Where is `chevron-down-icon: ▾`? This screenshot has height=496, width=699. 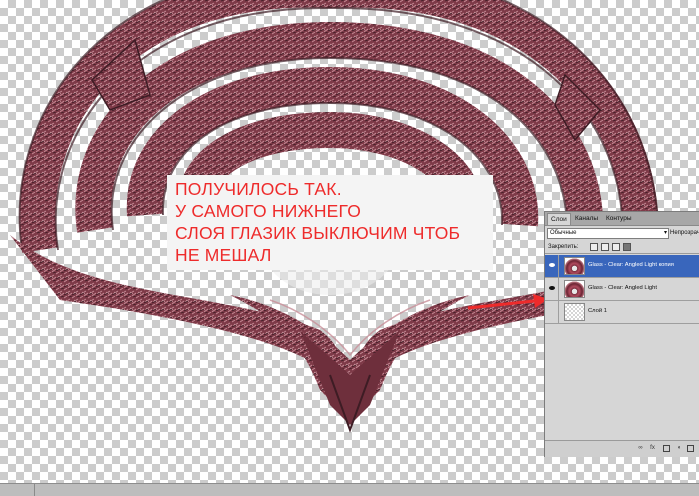 chevron-down-icon: ▾ is located at coordinates (665, 233).